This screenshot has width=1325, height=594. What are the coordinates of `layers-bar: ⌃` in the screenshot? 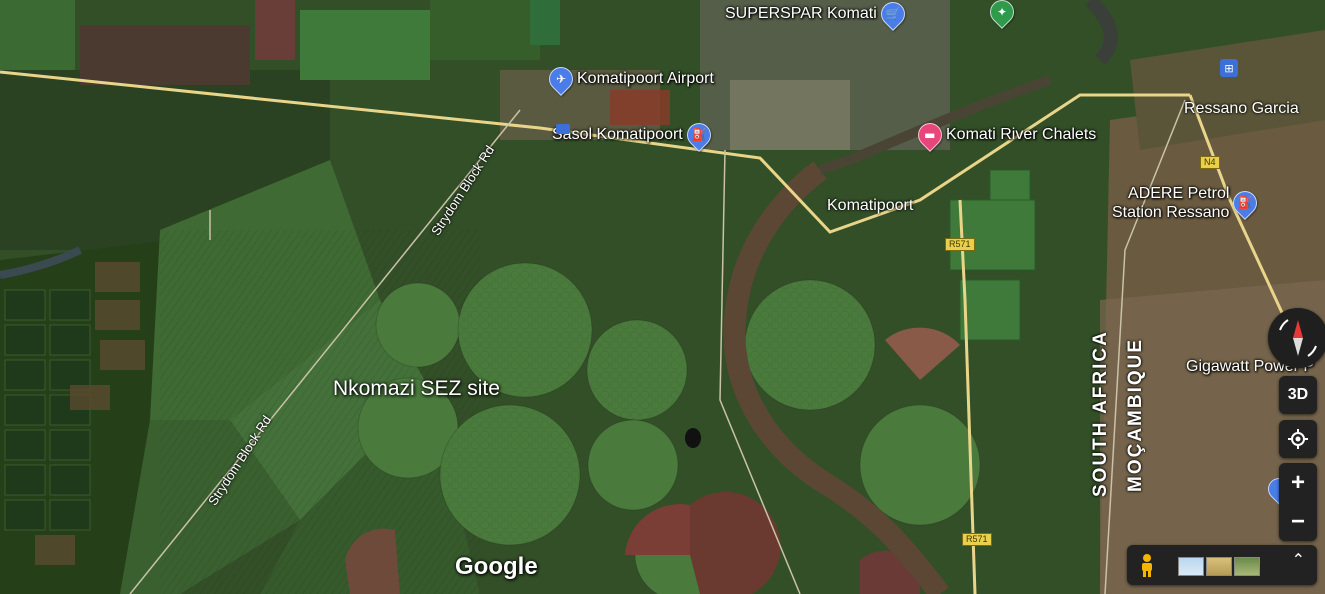 It's located at (1222, 565).